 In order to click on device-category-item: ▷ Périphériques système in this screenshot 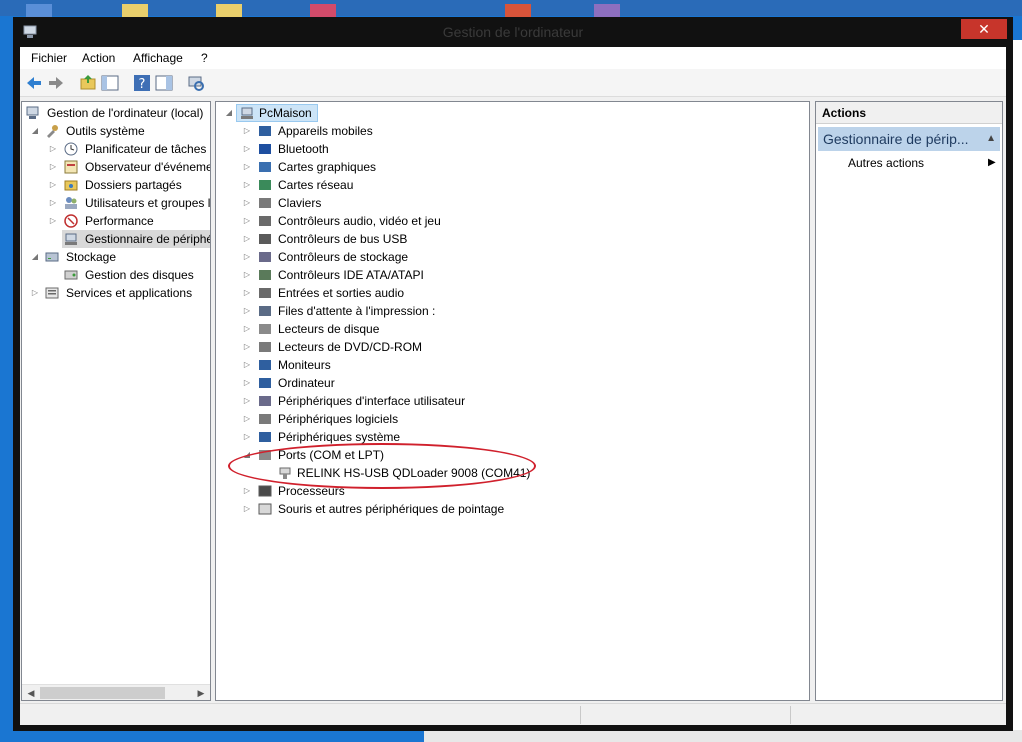, I will do `click(416, 437)`.